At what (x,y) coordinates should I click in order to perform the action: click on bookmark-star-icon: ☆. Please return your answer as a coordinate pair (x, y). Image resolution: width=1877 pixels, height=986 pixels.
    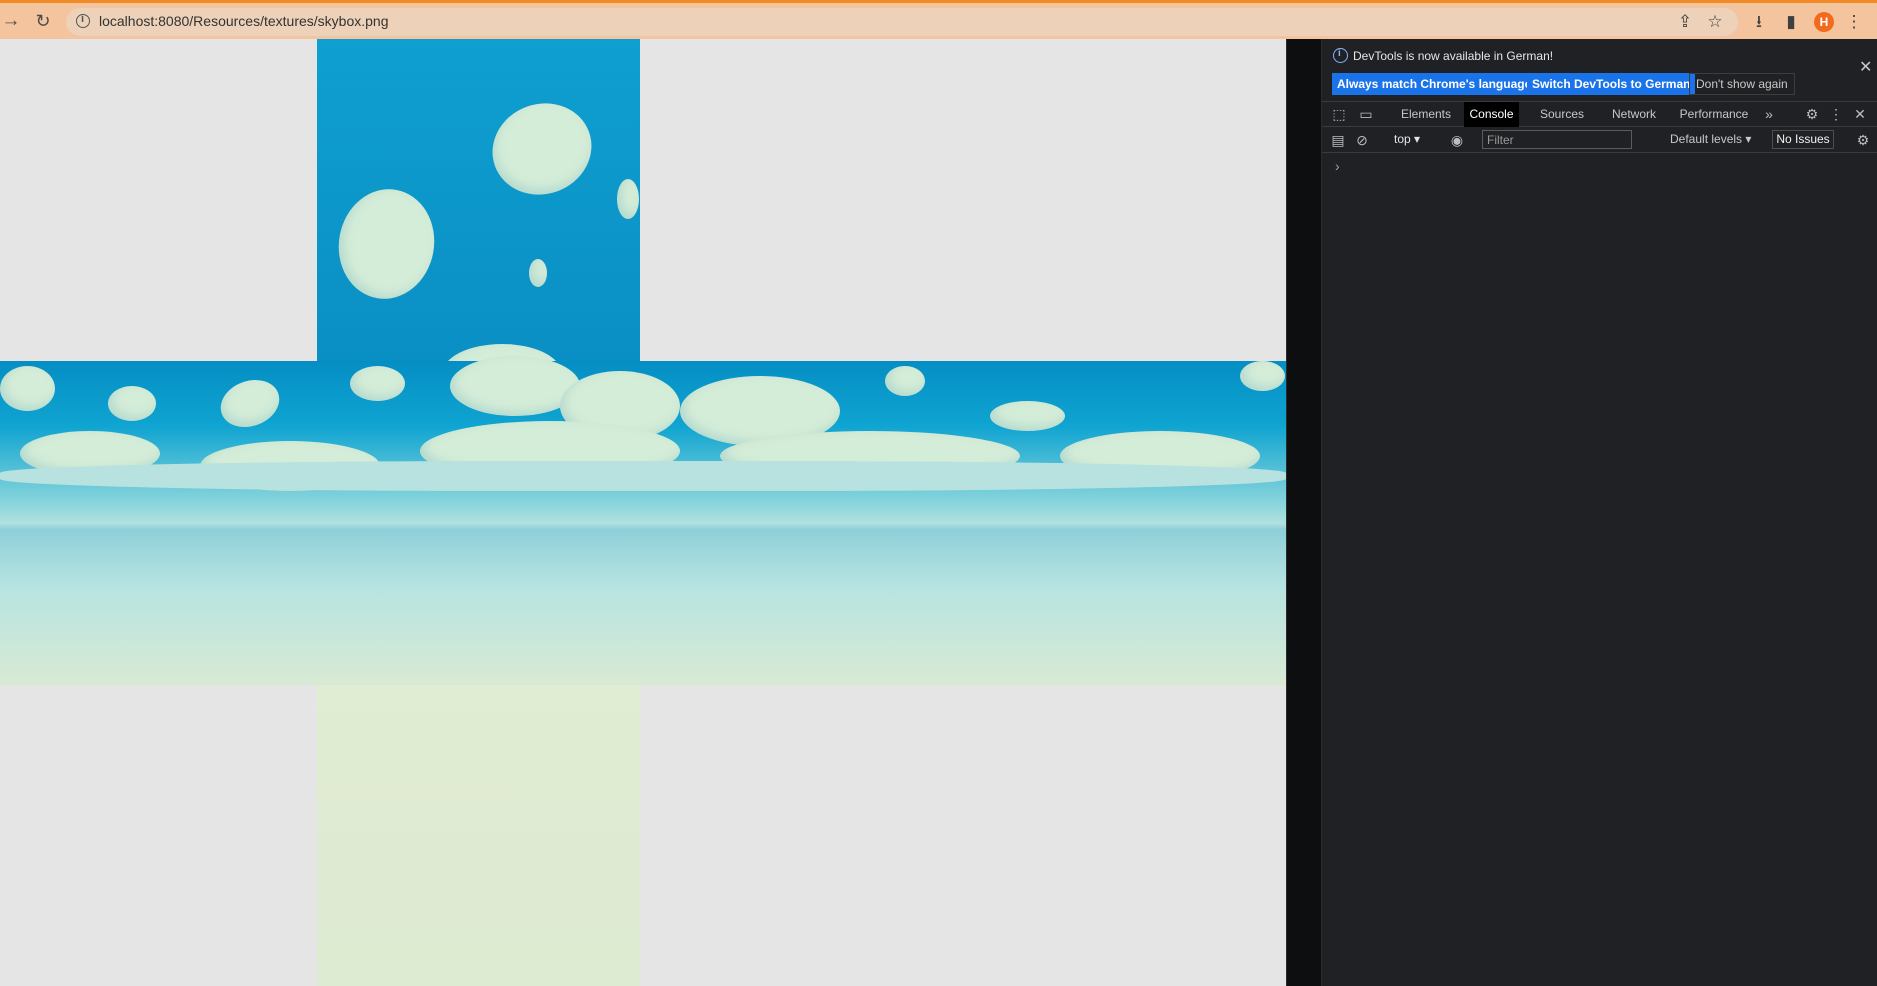
    Looking at the image, I should click on (1715, 22).